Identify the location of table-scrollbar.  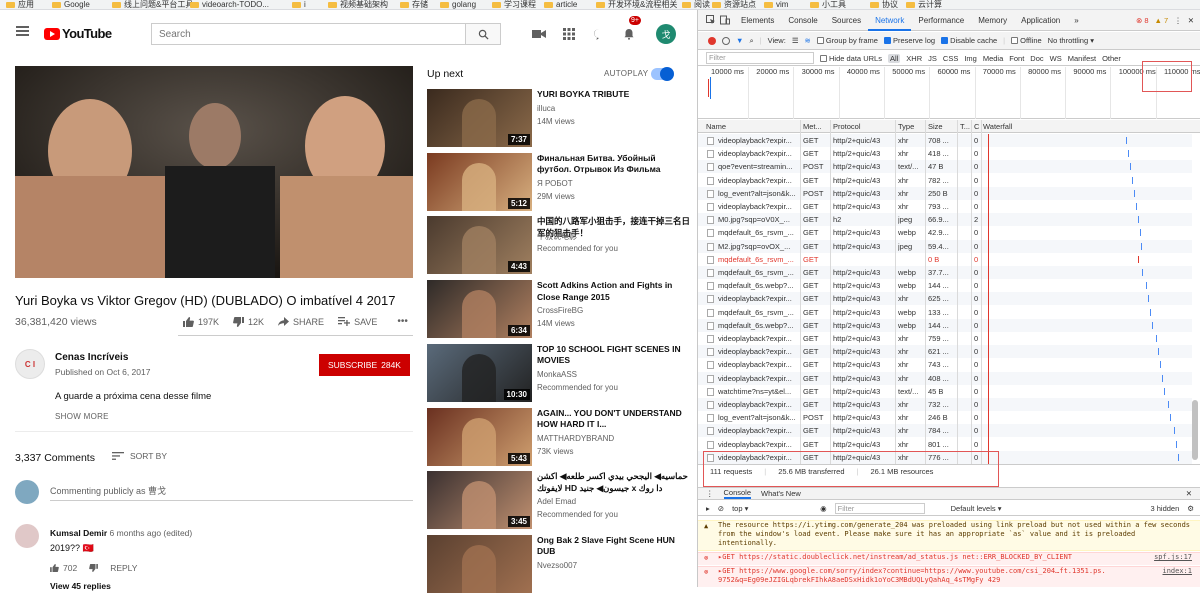
(1195, 430).